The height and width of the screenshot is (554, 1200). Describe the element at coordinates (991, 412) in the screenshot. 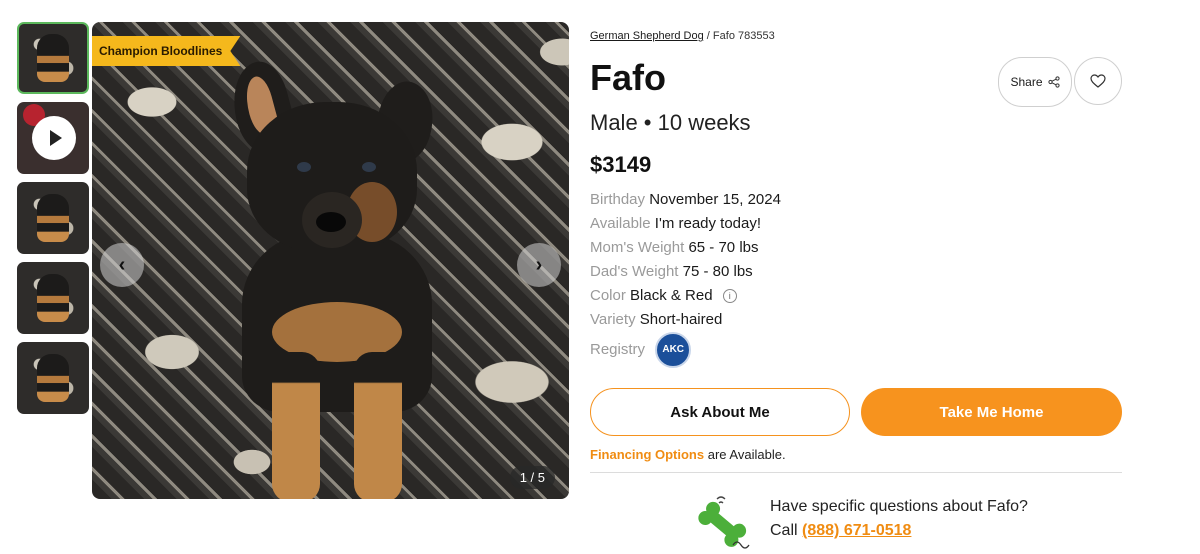

I see `take-me-home-button: Take Me Home` at that location.